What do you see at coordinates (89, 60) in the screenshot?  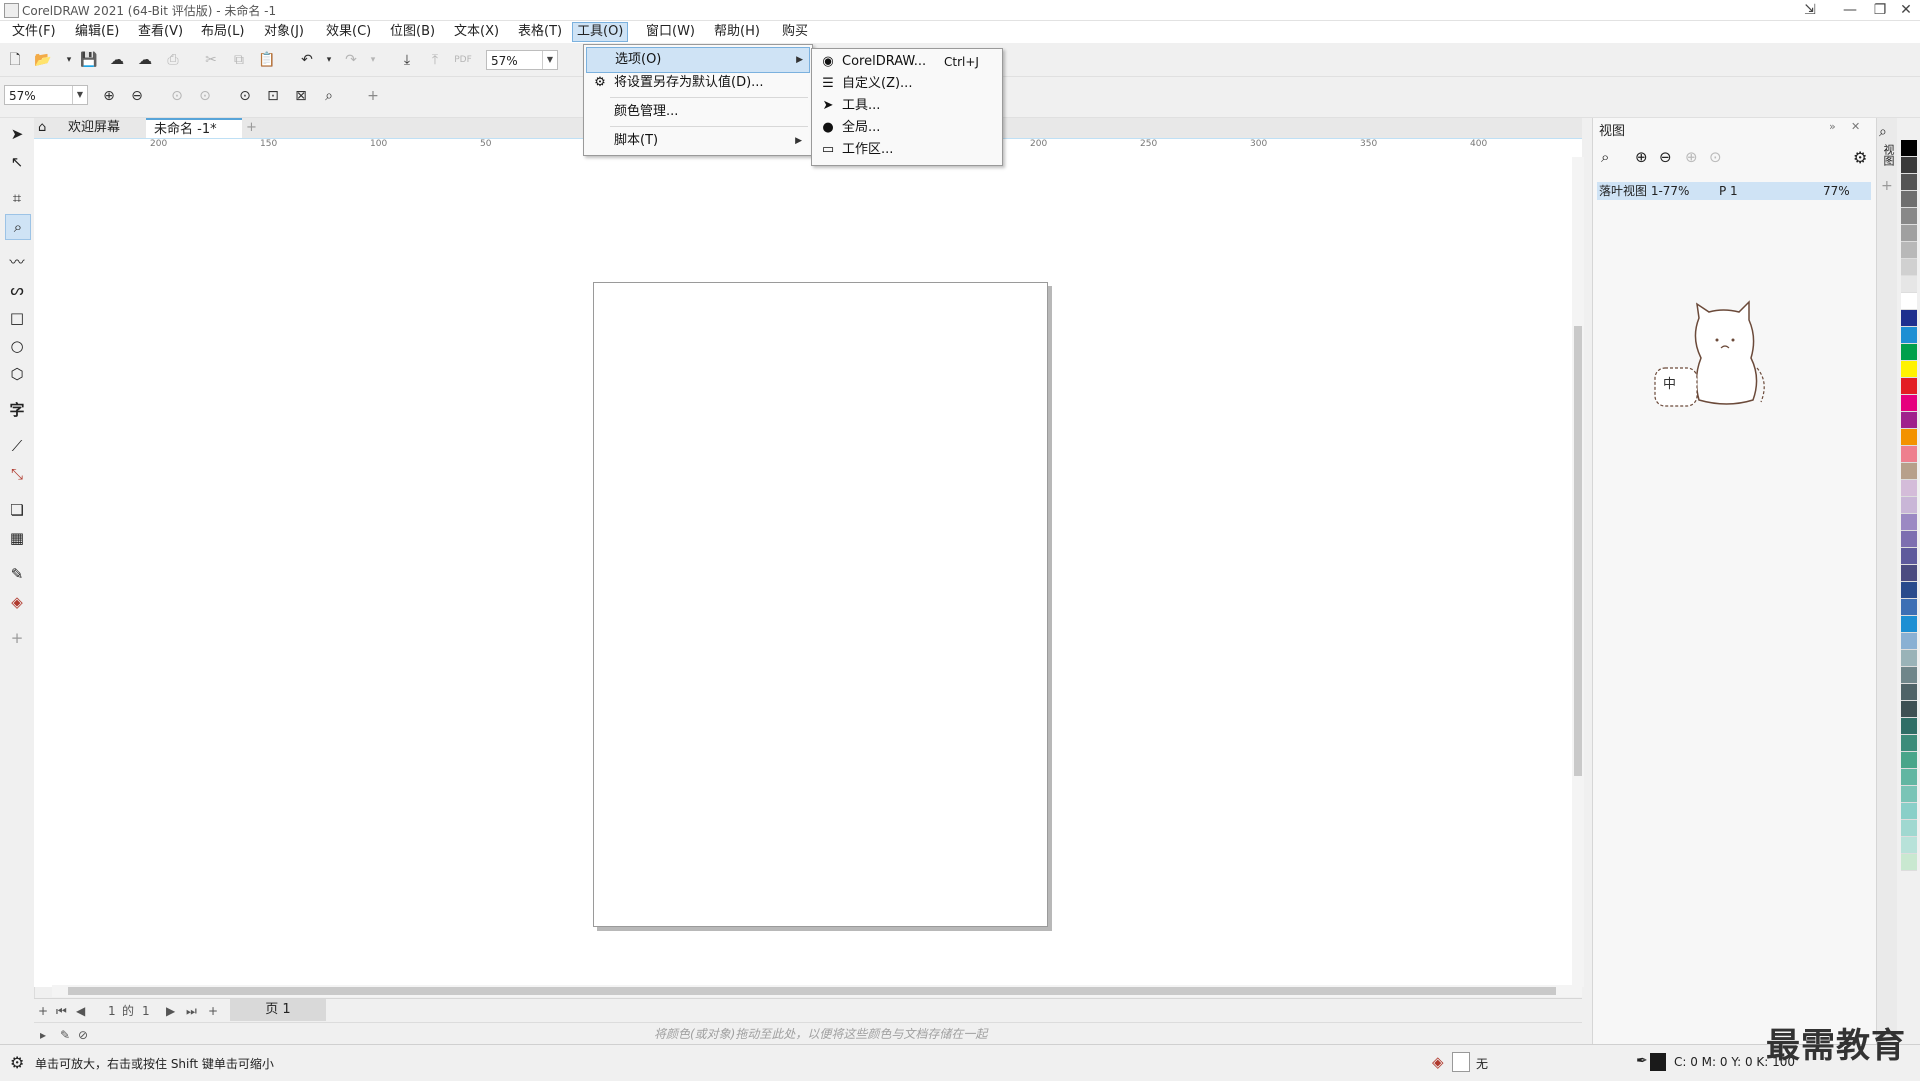 I see `save-icon: 💾` at bounding box center [89, 60].